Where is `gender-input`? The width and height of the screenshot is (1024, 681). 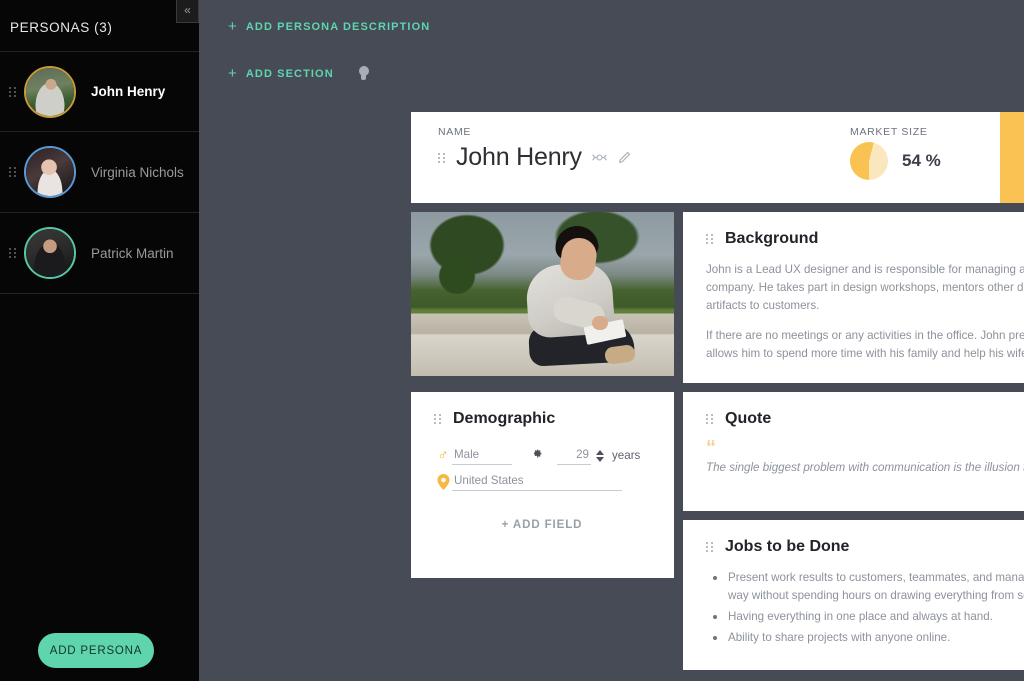 gender-input is located at coordinates (482, 455).